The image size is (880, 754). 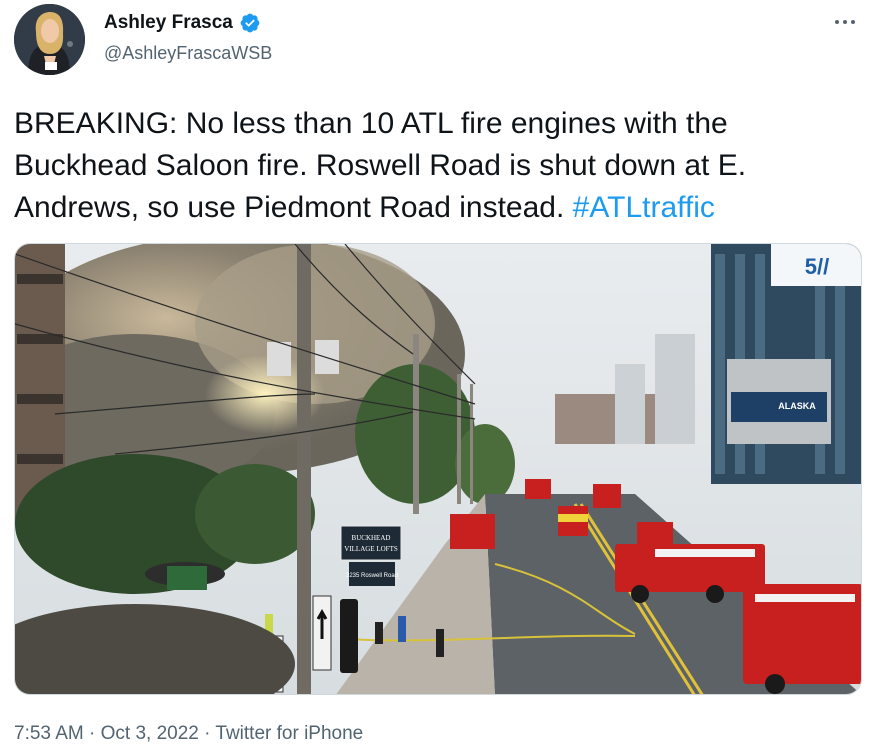 I want to click on avatar, so click(x=49, y=39).